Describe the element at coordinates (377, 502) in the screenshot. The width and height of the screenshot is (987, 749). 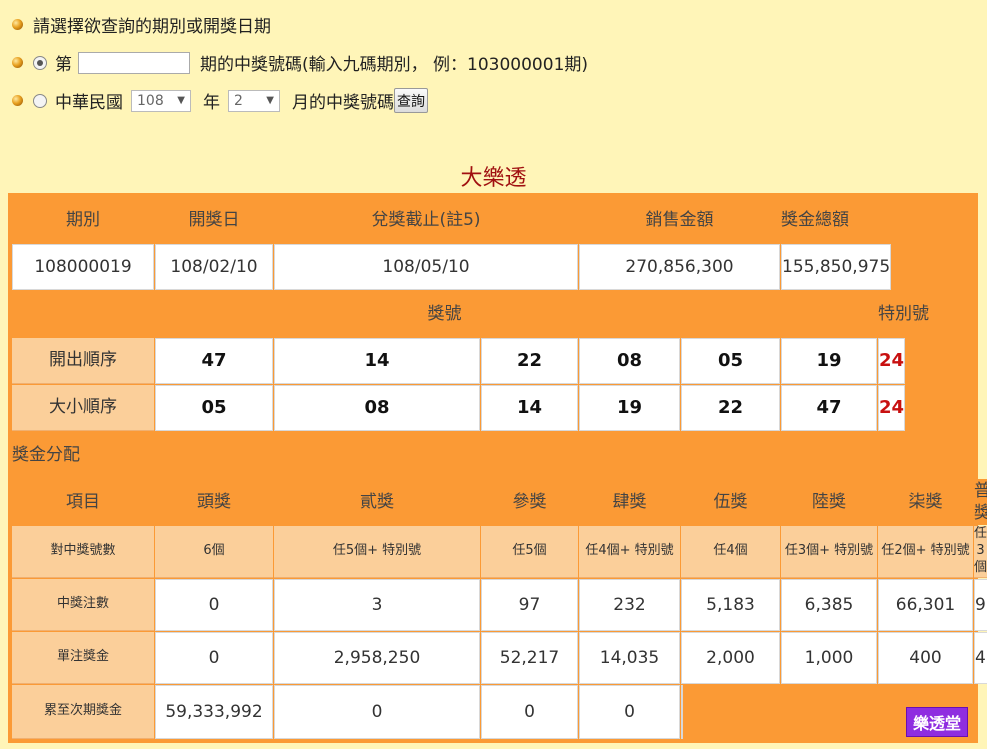
I see `prize-name: 貳獎` at that location.